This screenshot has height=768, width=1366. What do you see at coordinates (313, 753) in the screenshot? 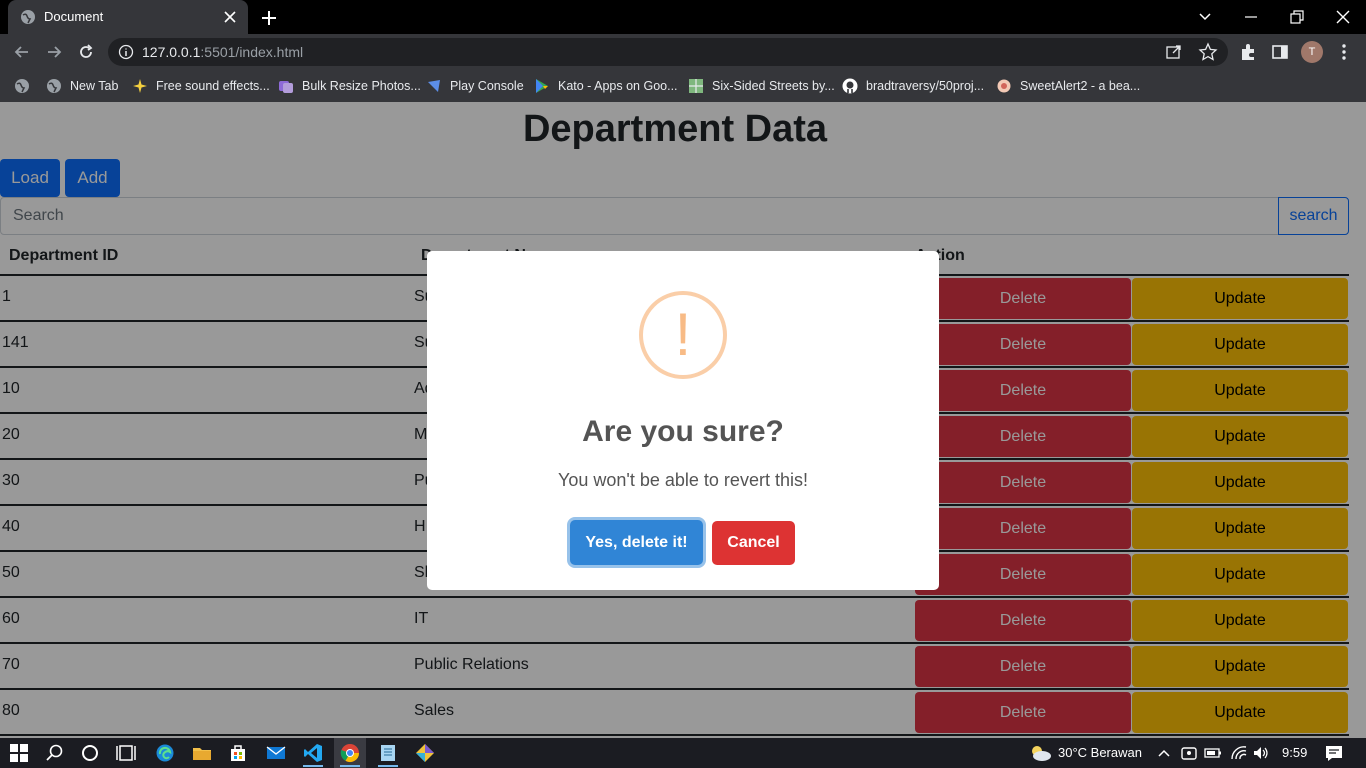
I see `vscode-icon` at bounding box center [313, 753].